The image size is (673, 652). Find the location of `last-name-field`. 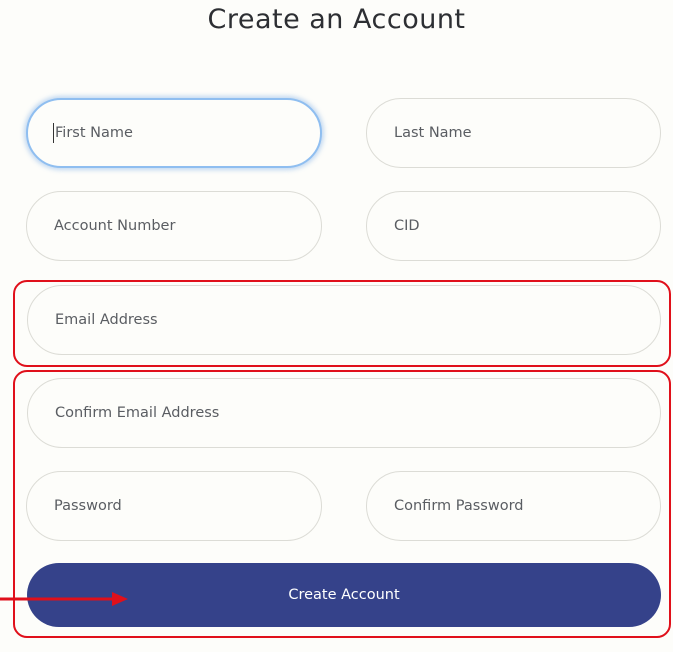

last-name-field is located at coordinates (513, 133).